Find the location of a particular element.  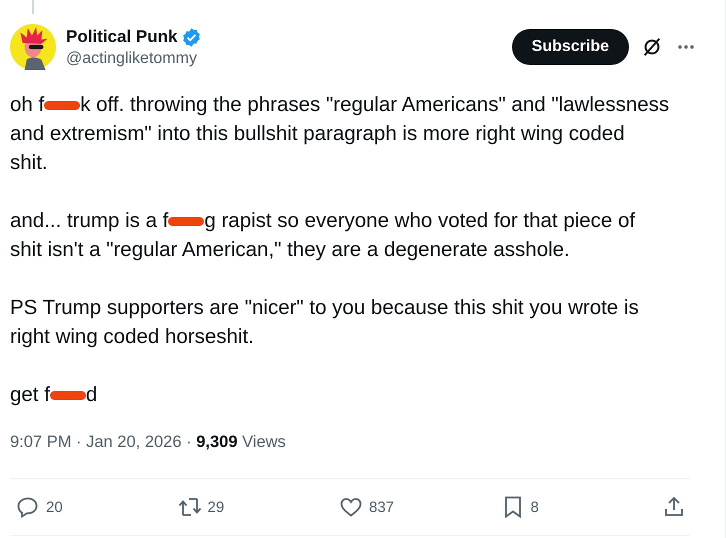

post-text: get f is located at coordinates (30, 395).